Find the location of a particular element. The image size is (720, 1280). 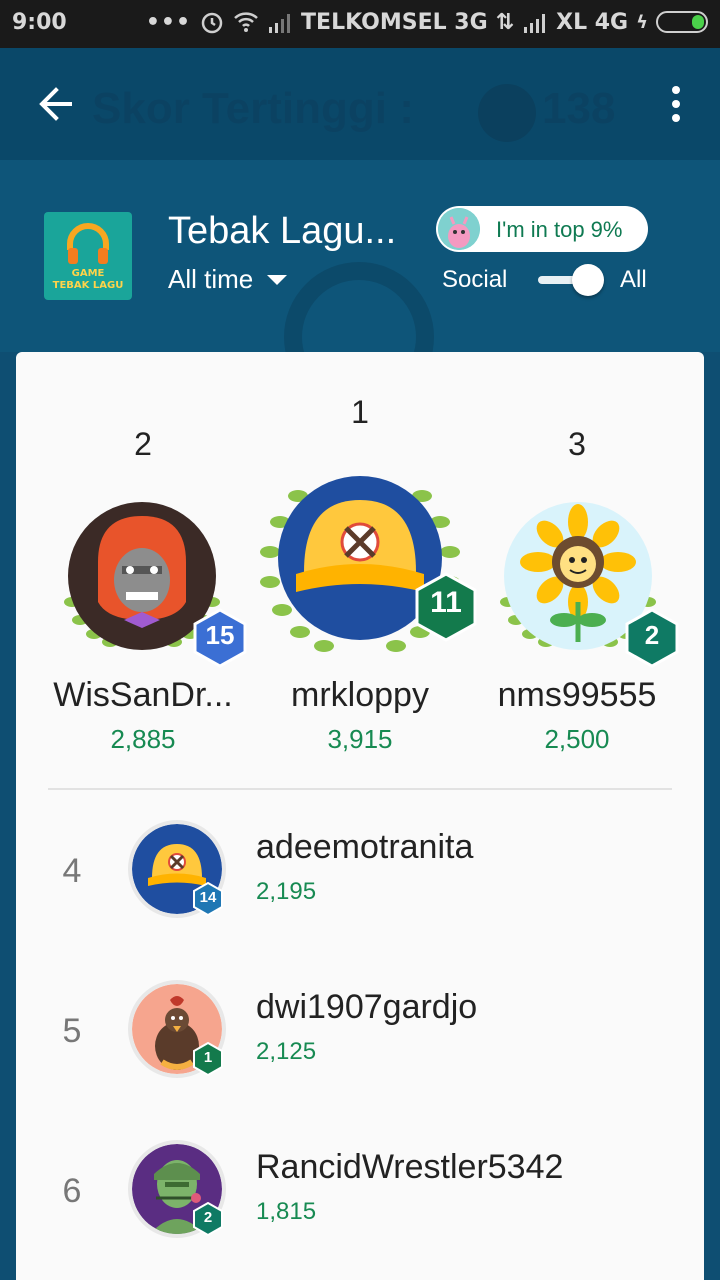

time-filter-dropdown: All time is located at coordinates (228, 279).